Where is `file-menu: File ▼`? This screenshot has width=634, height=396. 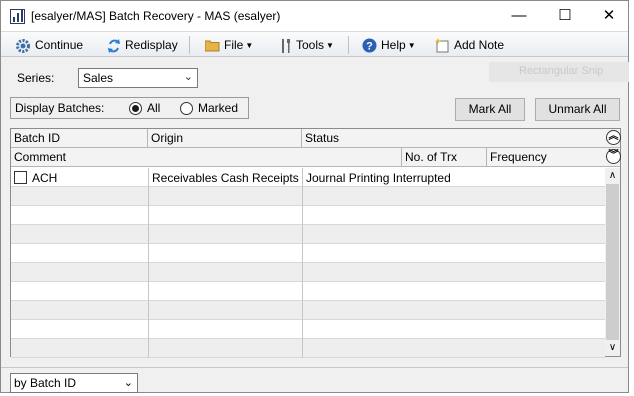
file-menu: File ▼ is located at coordinates (229, 45).